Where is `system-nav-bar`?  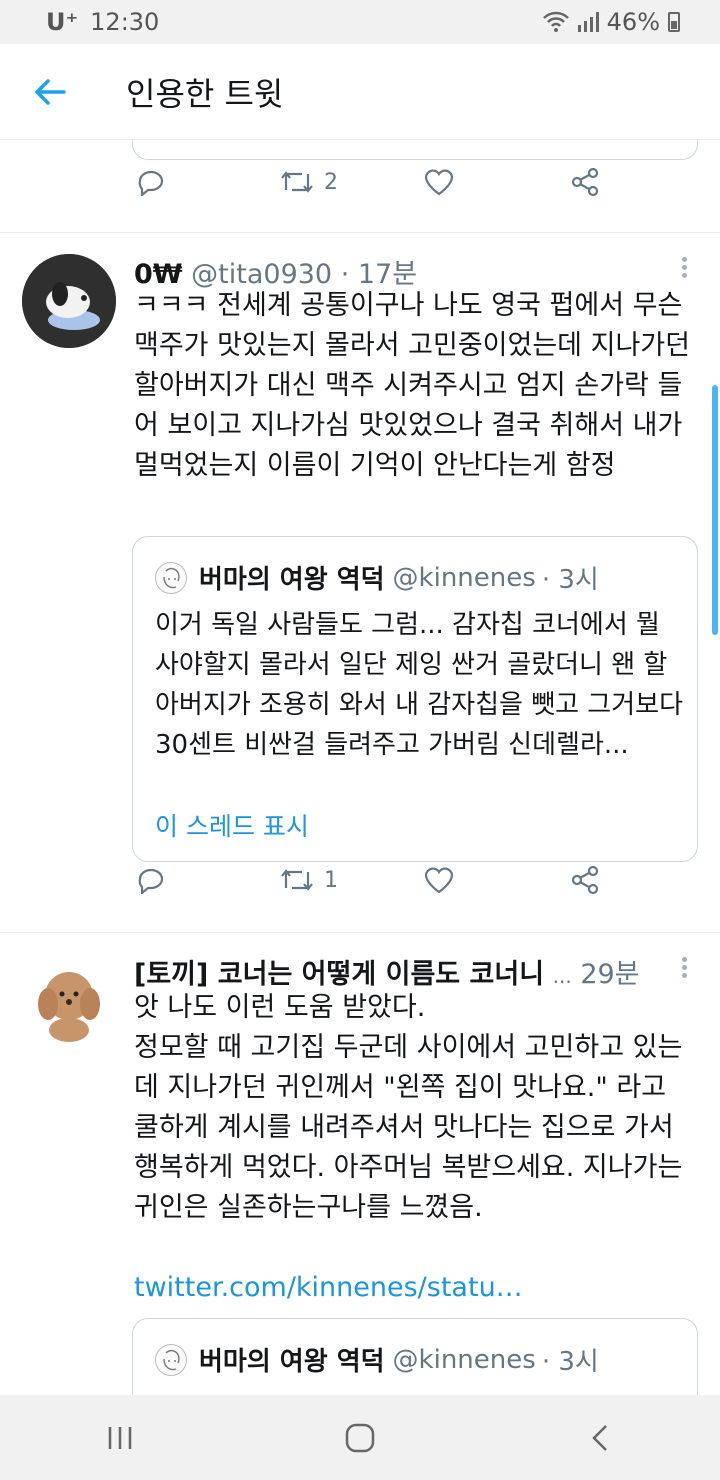 system-nav-bar is located at coordinates (360, 1437).